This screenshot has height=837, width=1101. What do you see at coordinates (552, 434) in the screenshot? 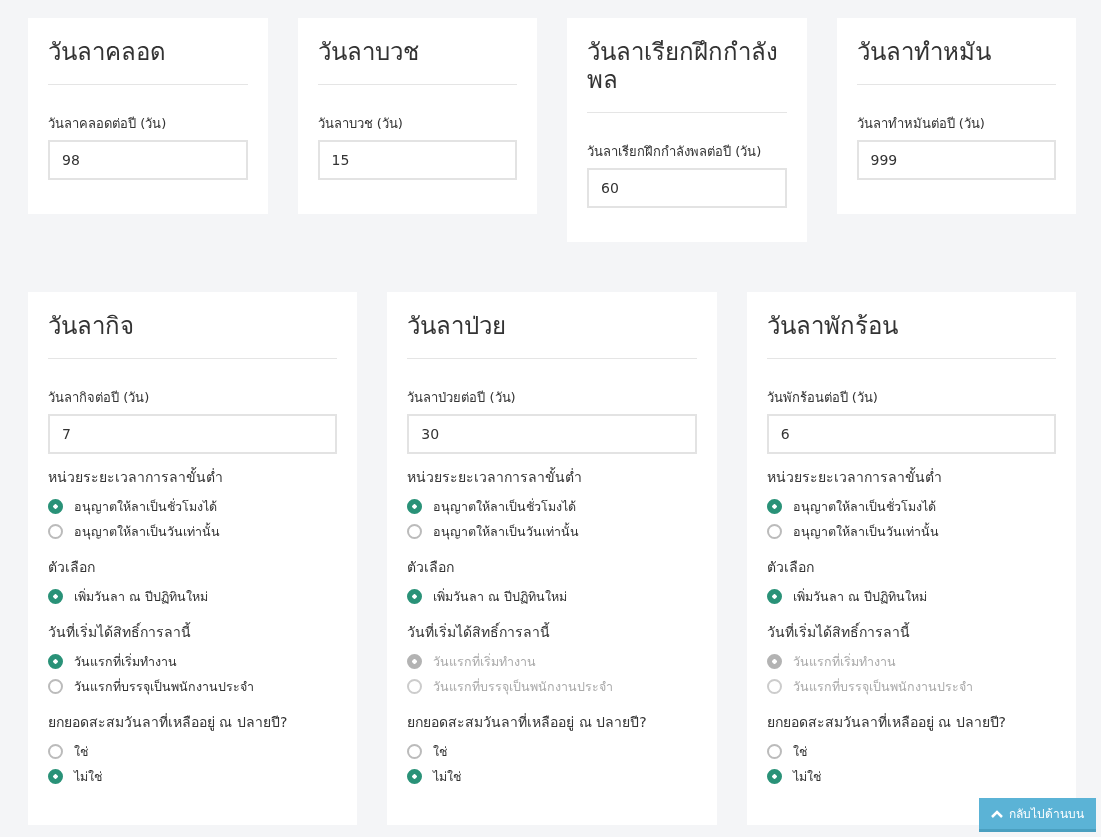
I see `input-field: 30` at bounding box center [552, 434].